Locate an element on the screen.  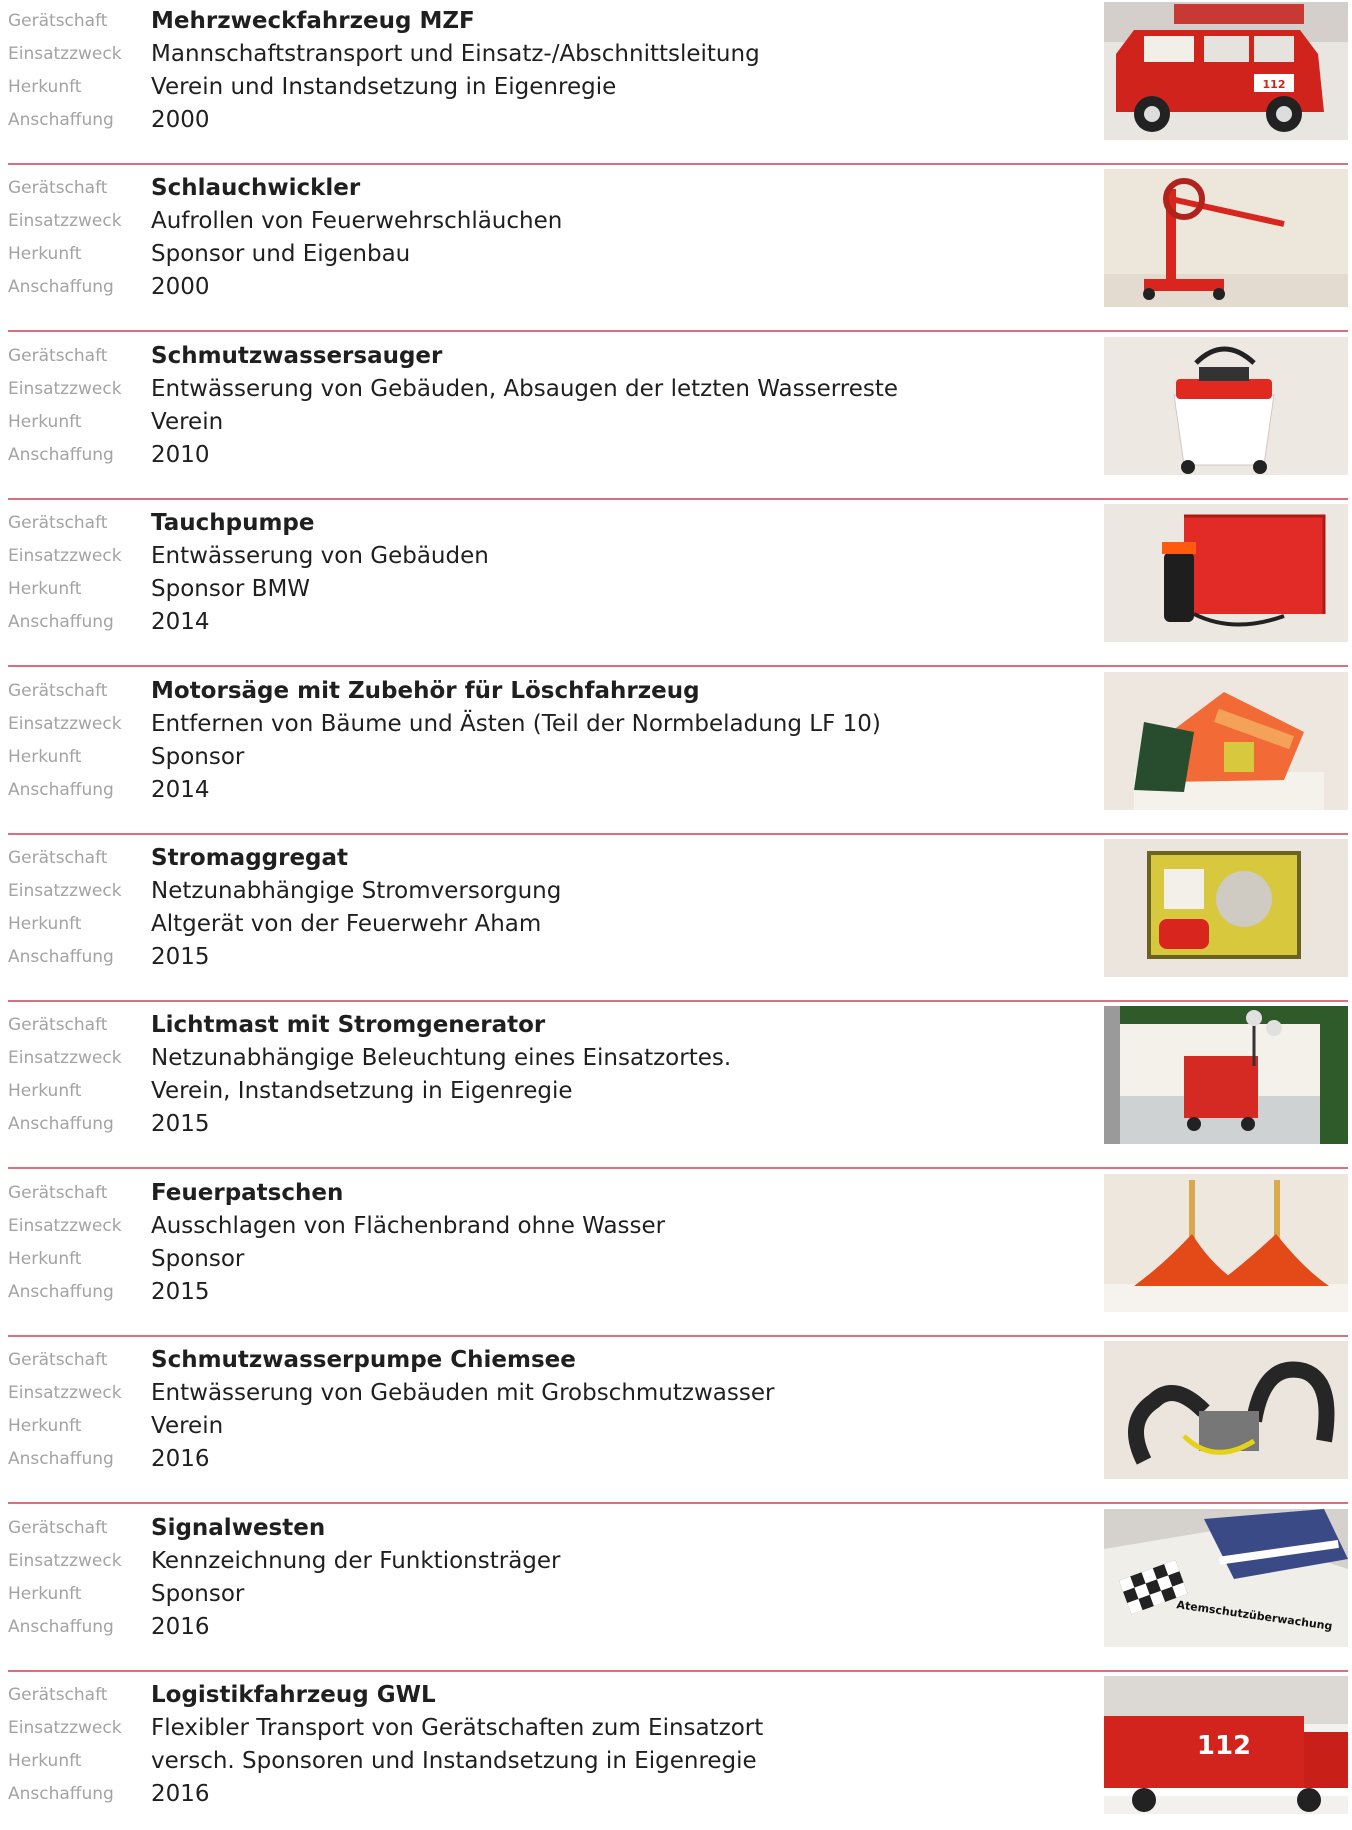
equipment-name: Logistikfahrzeug GWL is located at coordinates (293, 1695).